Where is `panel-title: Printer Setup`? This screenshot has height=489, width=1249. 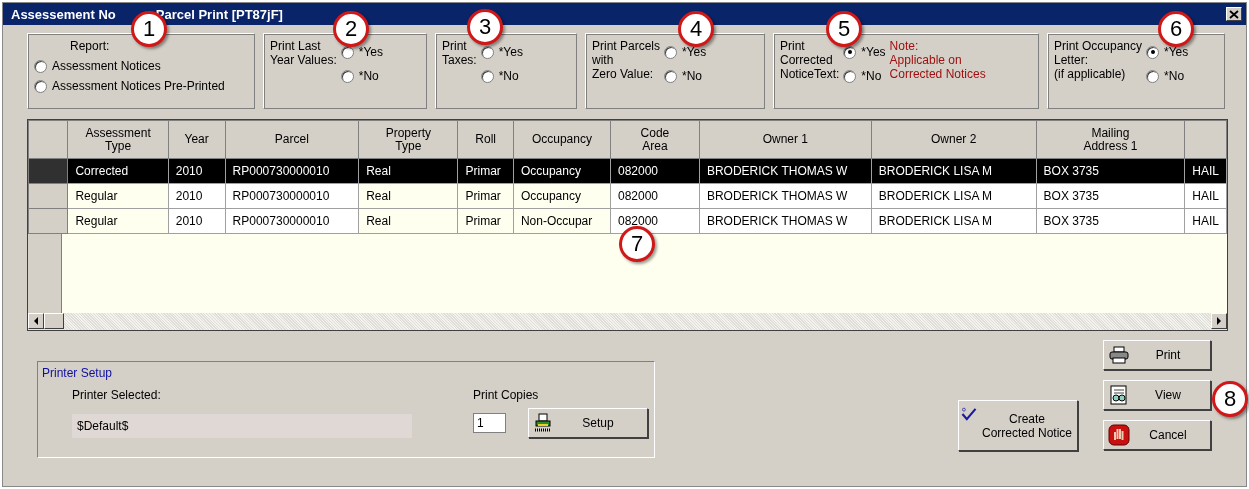 panel-title: Printer Setup is located at coordinates (78, 373).